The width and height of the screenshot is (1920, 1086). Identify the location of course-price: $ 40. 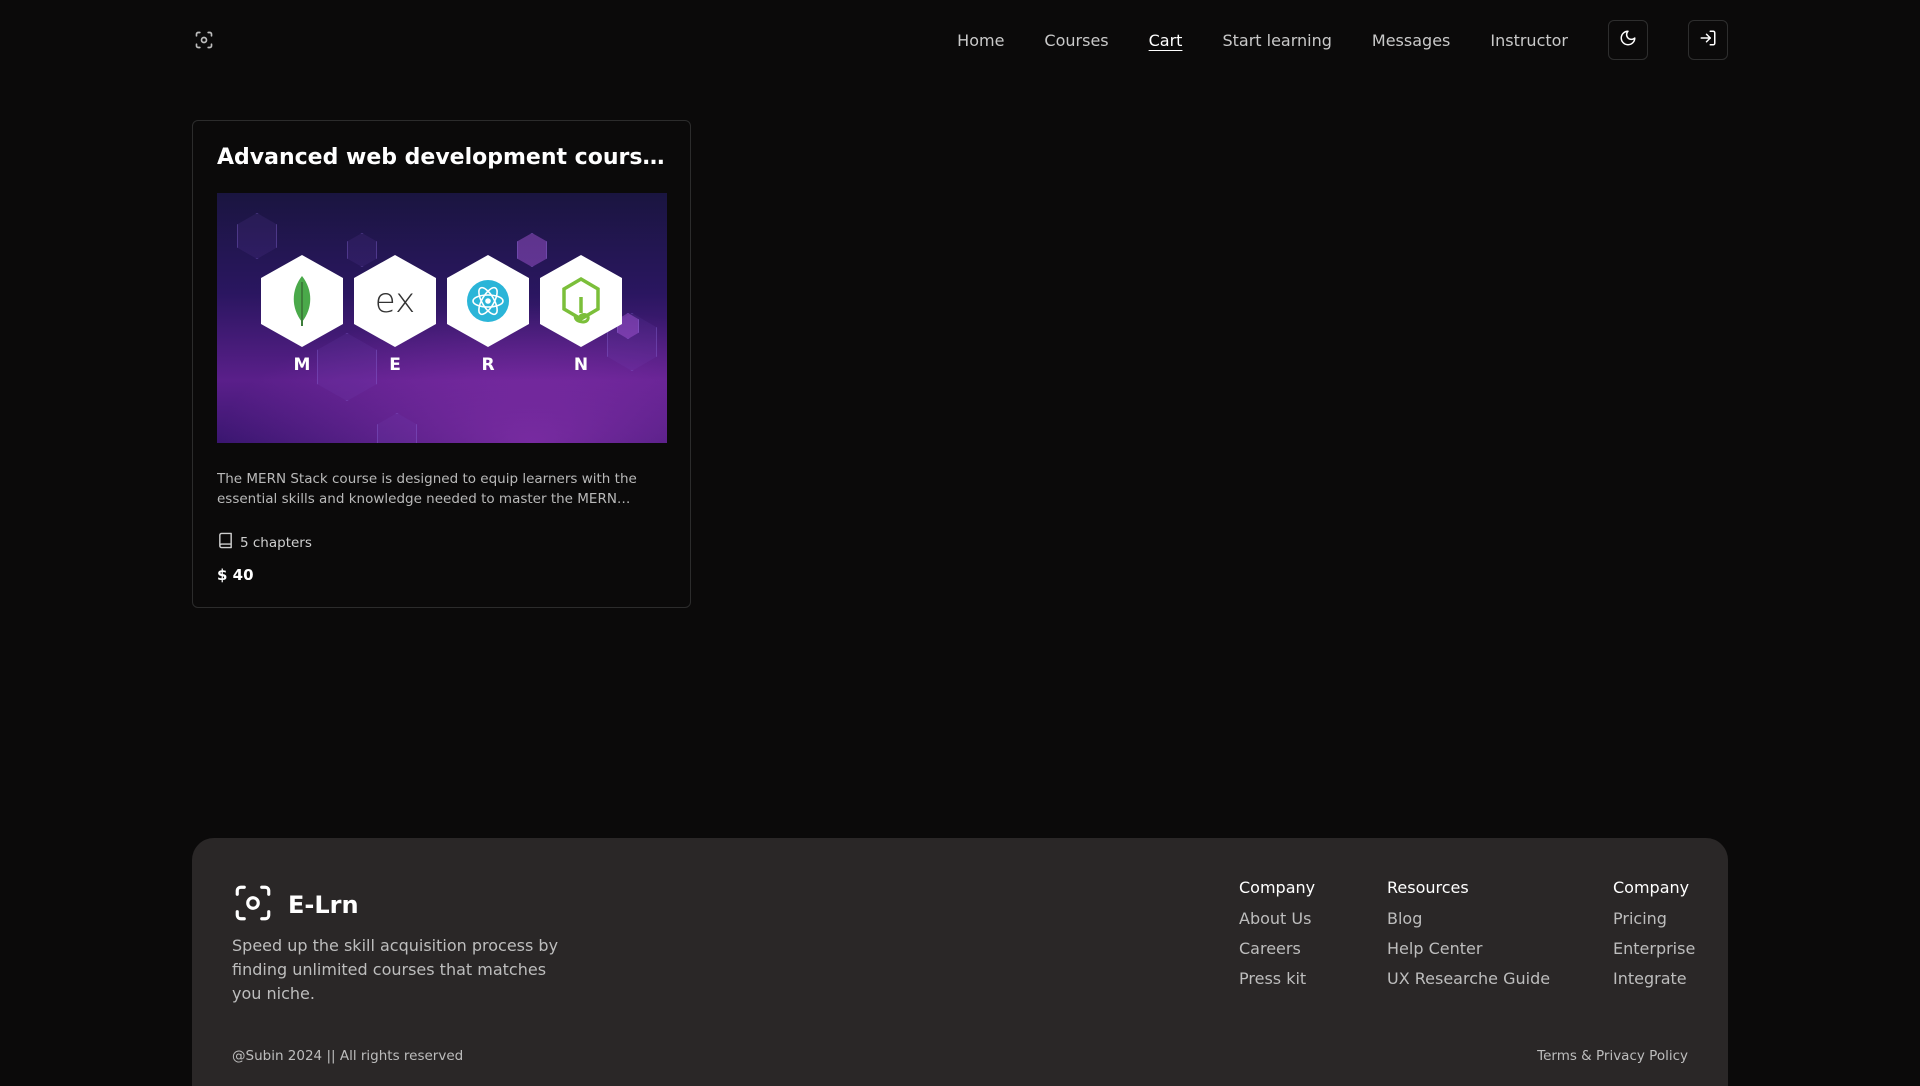
(235, 575).